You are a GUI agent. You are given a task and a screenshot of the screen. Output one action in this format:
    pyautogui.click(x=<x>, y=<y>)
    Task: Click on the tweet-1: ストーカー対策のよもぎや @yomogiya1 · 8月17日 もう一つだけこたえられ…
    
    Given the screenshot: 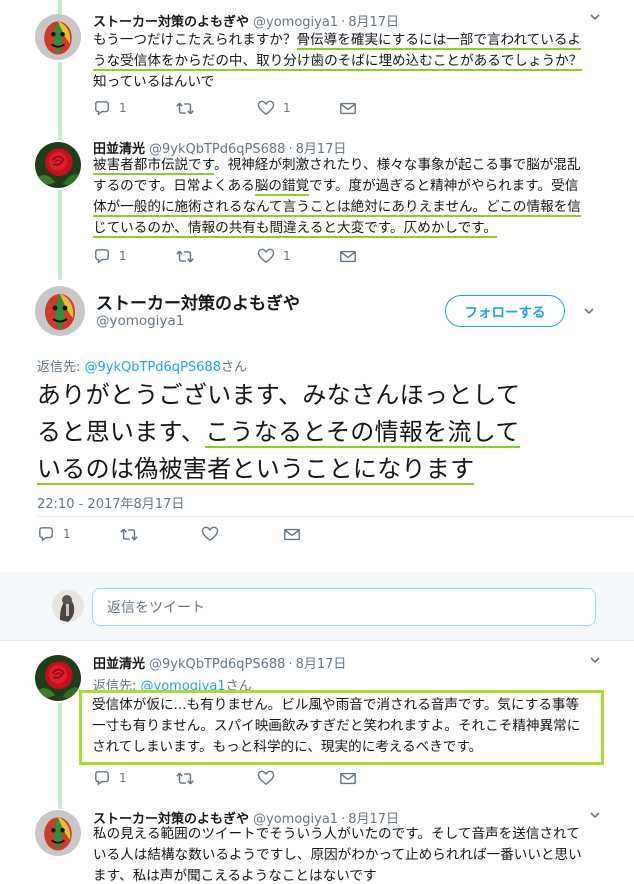 What is the action you would take?
    pyautogui.click(x=317, y=65)
    